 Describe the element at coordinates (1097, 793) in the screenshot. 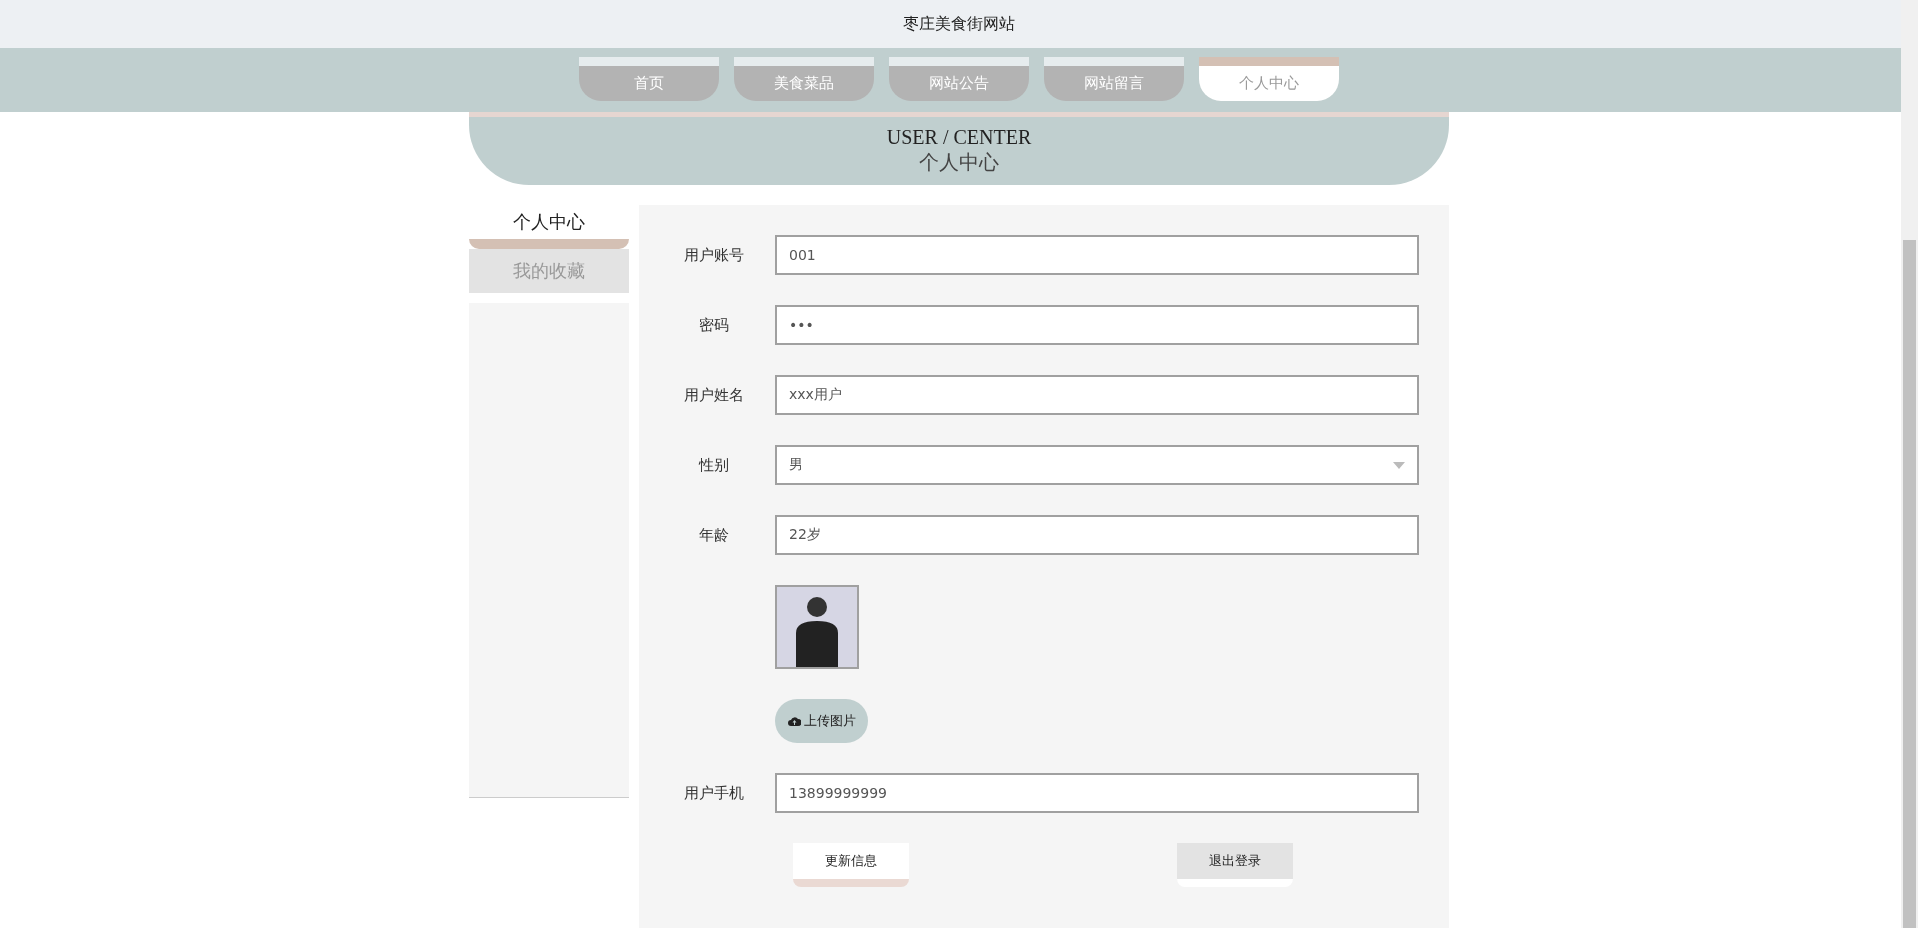

I see `input-field: 13899999999` at that location.